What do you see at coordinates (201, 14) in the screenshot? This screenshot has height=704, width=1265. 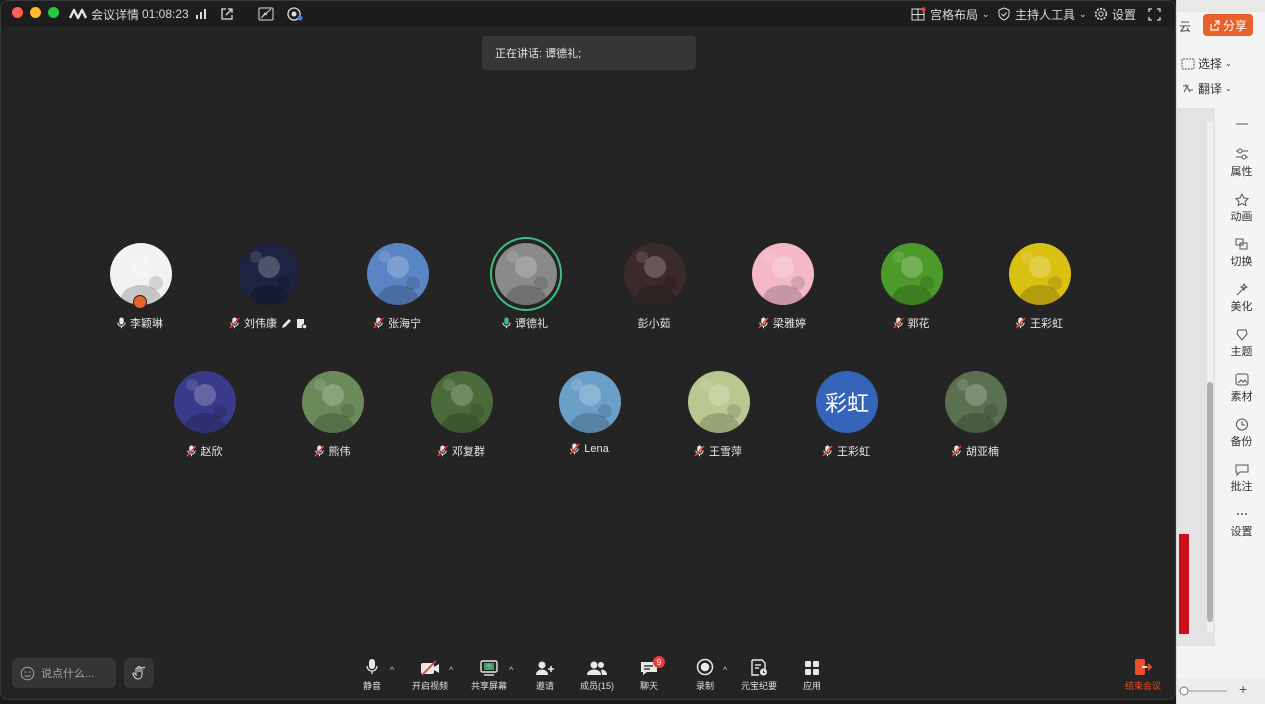 I see `signal-icon` at bounding box center [201, 14].